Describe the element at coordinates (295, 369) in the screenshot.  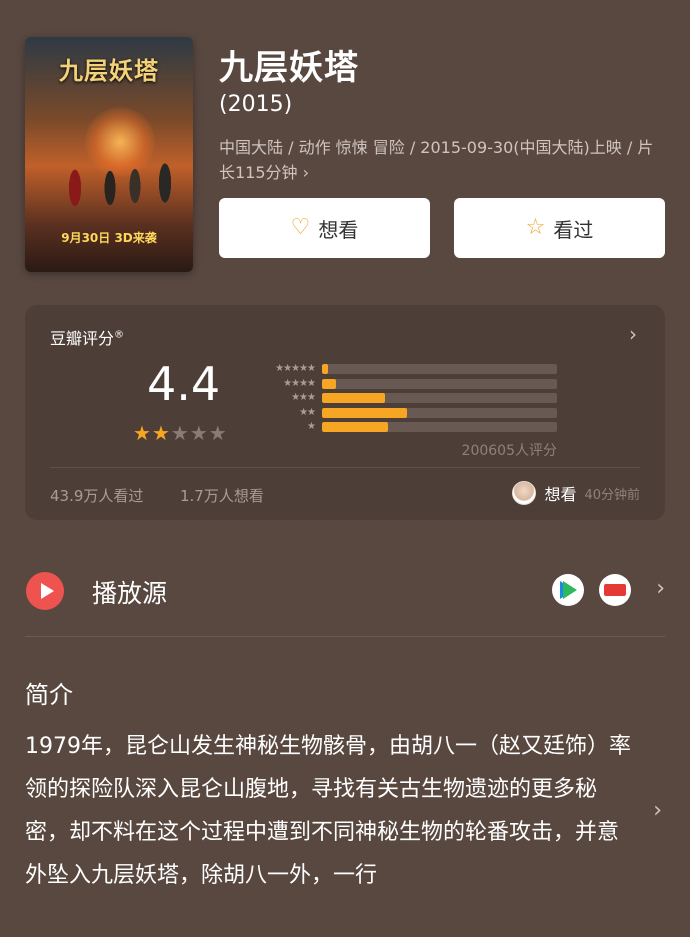
I see `distribution-stars: ★★★★★` at that location.